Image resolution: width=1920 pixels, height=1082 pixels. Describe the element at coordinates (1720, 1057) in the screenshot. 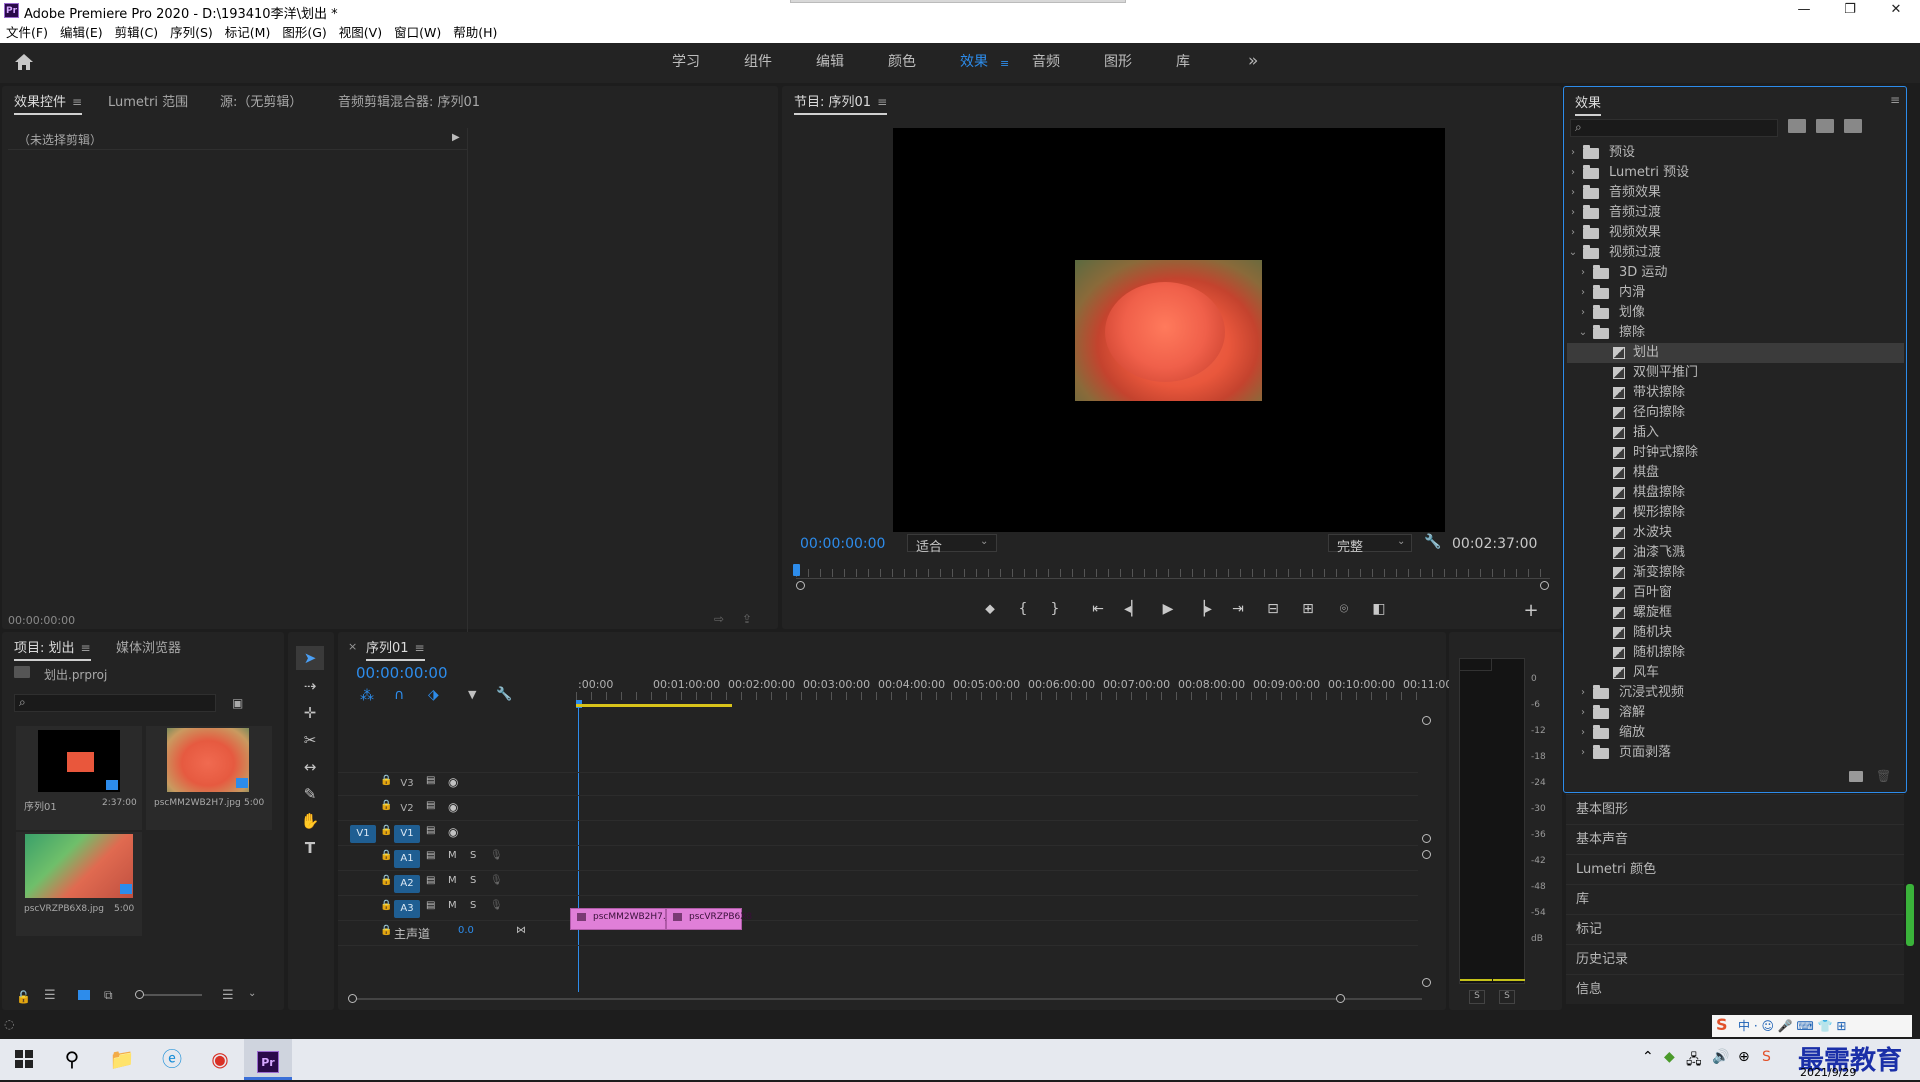

I see `volume-icon: 🔊` at that location.